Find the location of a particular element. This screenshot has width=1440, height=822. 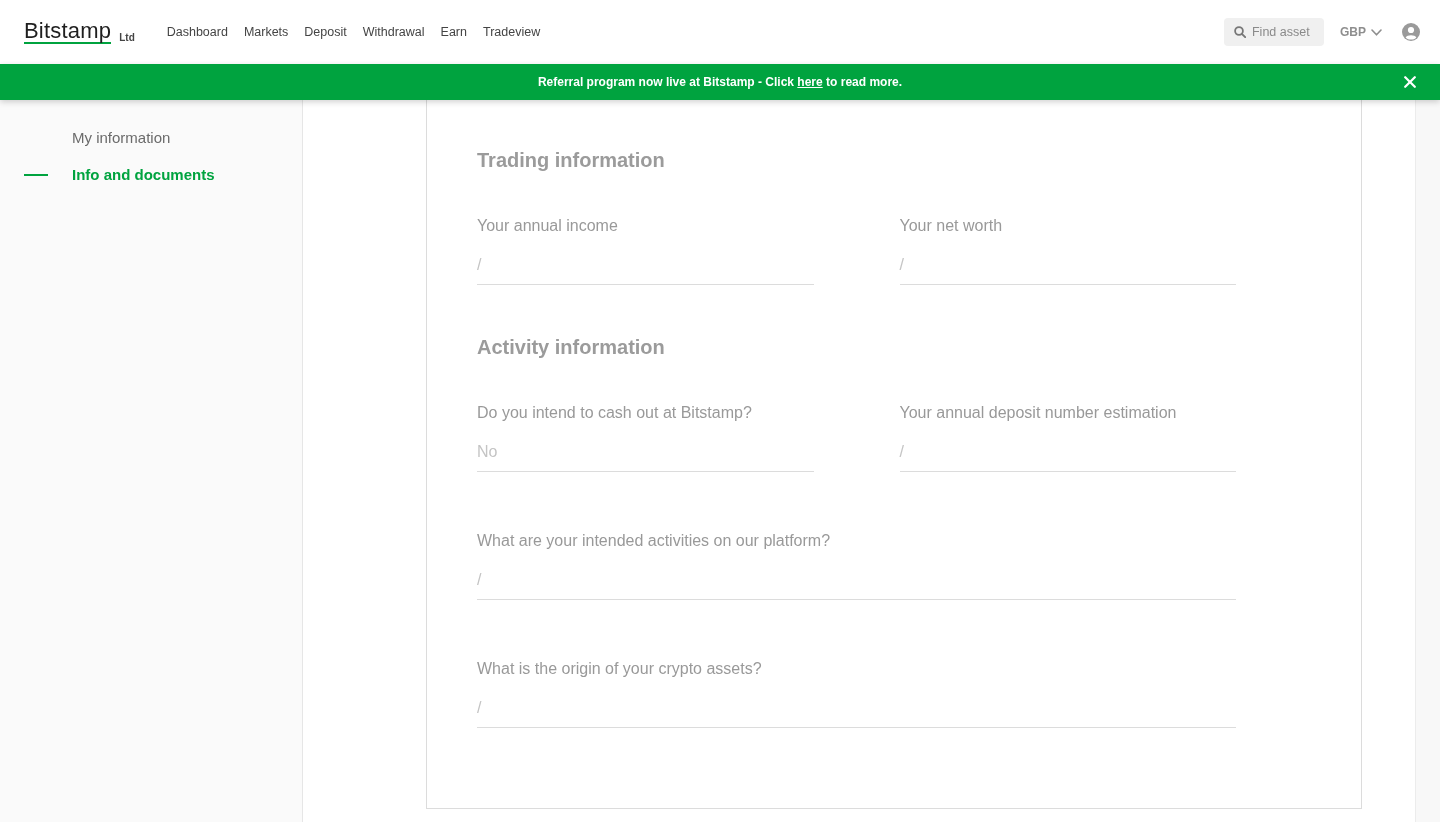

value-field: No is located at coordinates (645, 456).